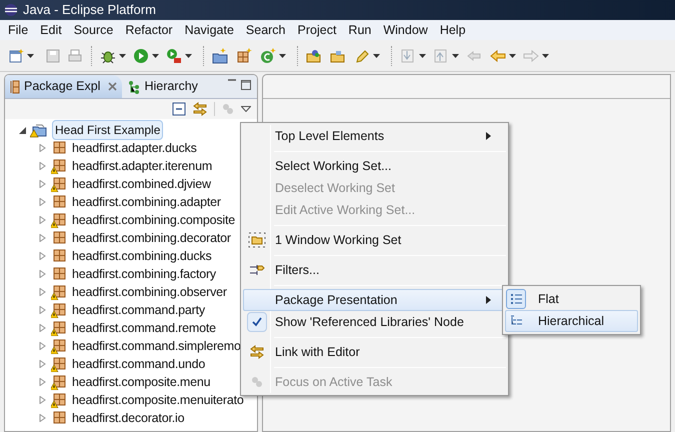  What do you see at coordinates (149, 30) in the screenshot?
I see `menu-item: Refactor` at bounding box center [149, 30].